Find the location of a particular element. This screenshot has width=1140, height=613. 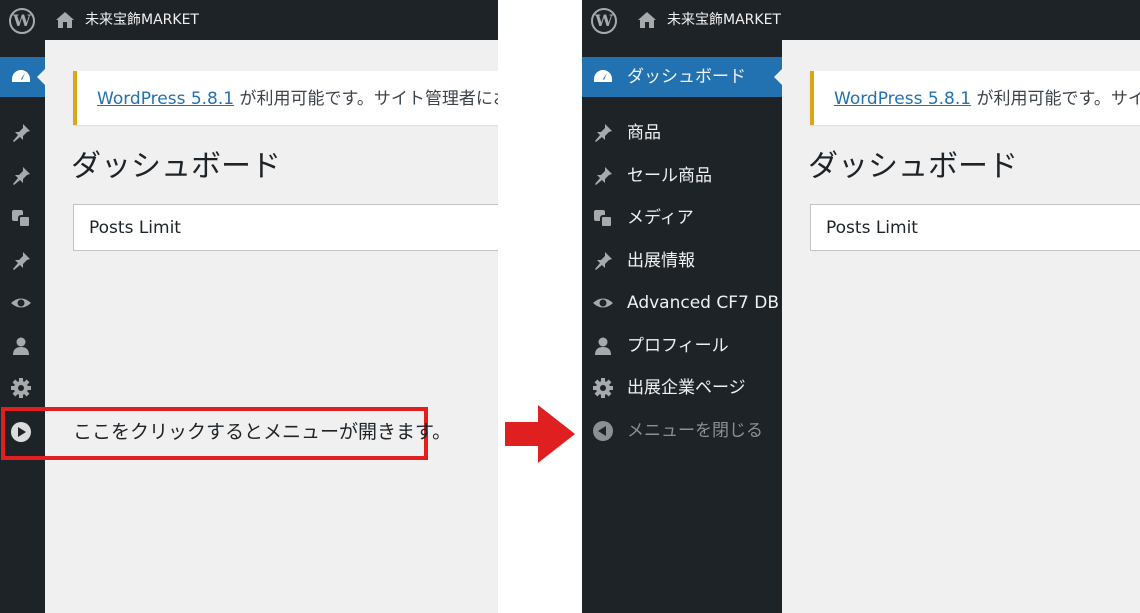

menu-label-profile: プロフィール is located at coordinates (678, 346).